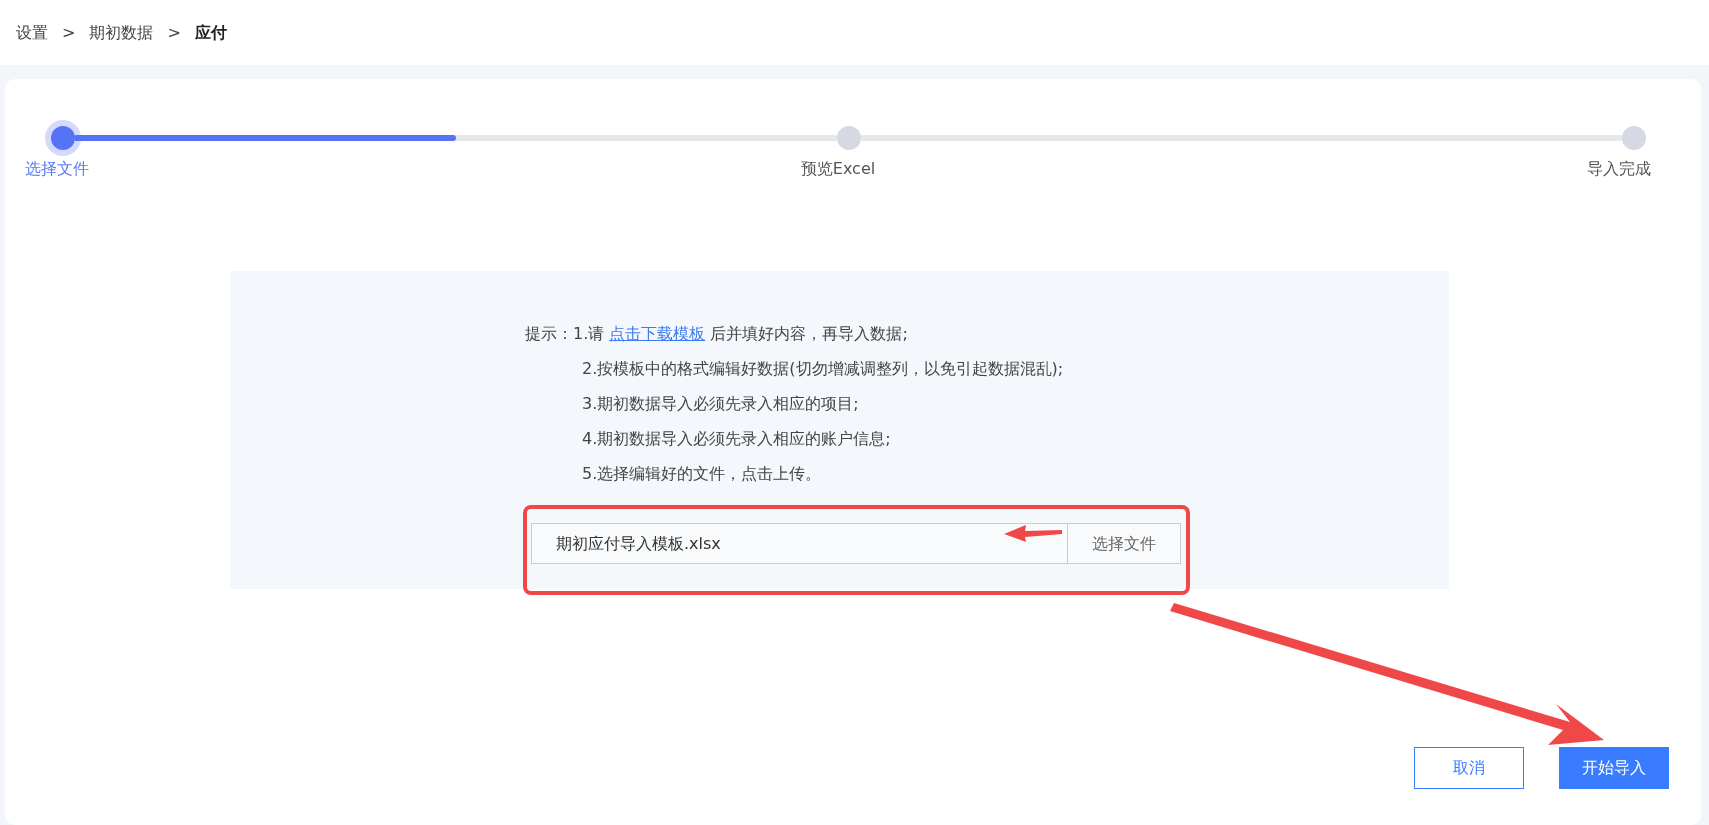 The width and height of the screenshot is (1709, 825). Describe the element at coordinates (856, 543) in the screenshot. I see `file-input-field: 期初应付导入模板.xlsx 选择文件` at that location.